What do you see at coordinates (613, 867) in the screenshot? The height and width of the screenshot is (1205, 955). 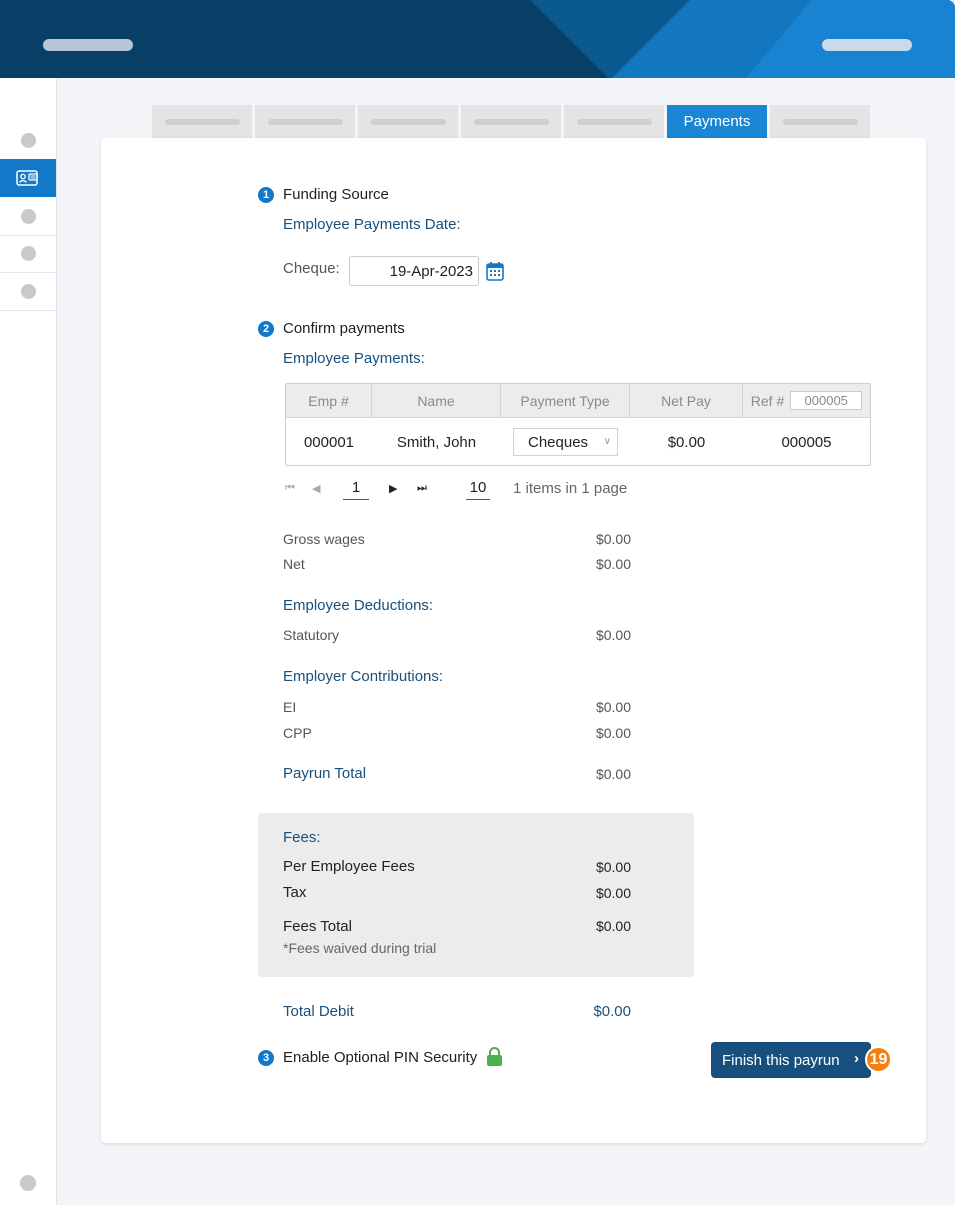 I see `per-employee-fees-value: $0.00` at bounding box center [613, 867].